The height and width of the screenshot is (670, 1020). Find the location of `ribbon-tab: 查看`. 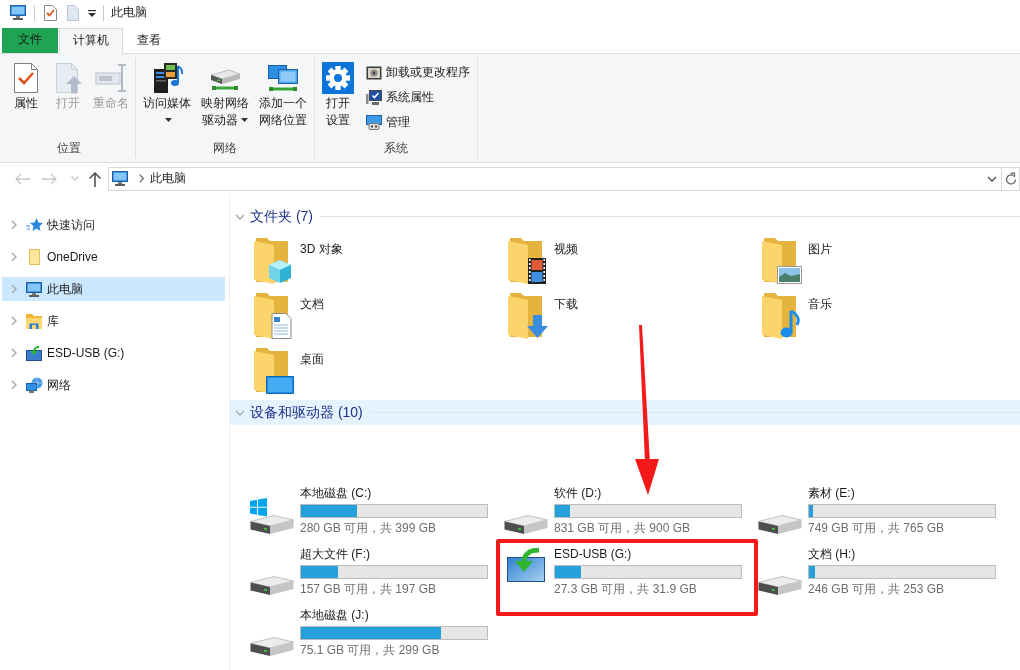

ribbon-tab: 查看 is located at coordinates (149, 41).